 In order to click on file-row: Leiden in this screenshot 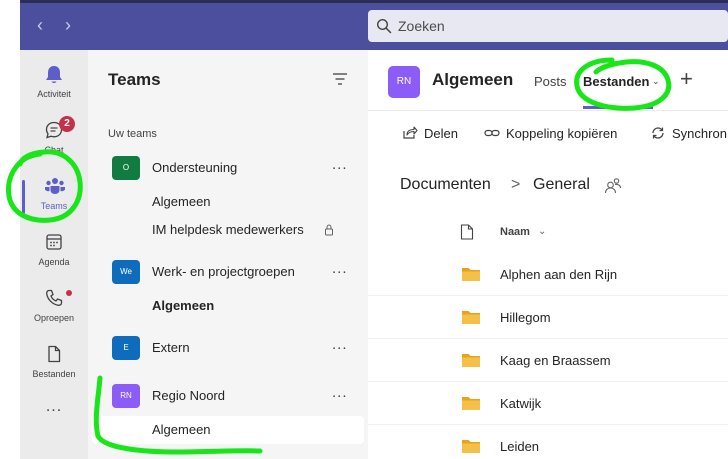, I will do `click(548, 442)`.